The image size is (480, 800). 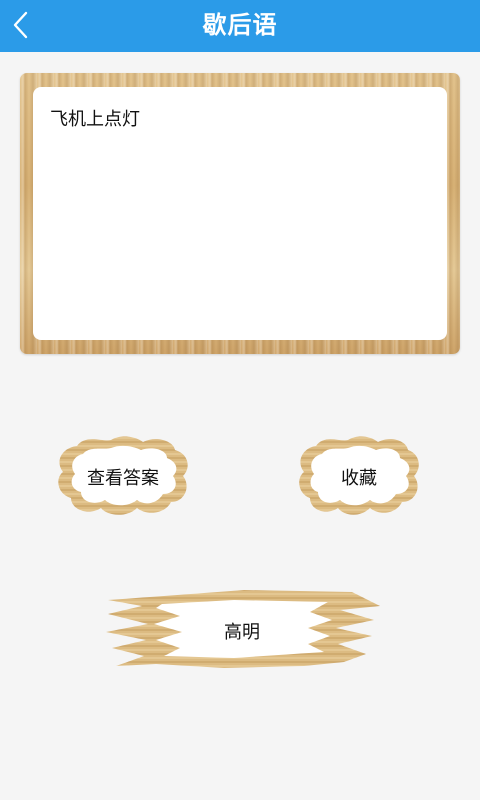 I want to click on favorite-button: 收藏, so click(x=359, y=475).